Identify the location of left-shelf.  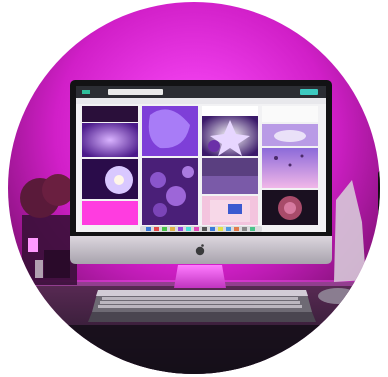
(48, 229).